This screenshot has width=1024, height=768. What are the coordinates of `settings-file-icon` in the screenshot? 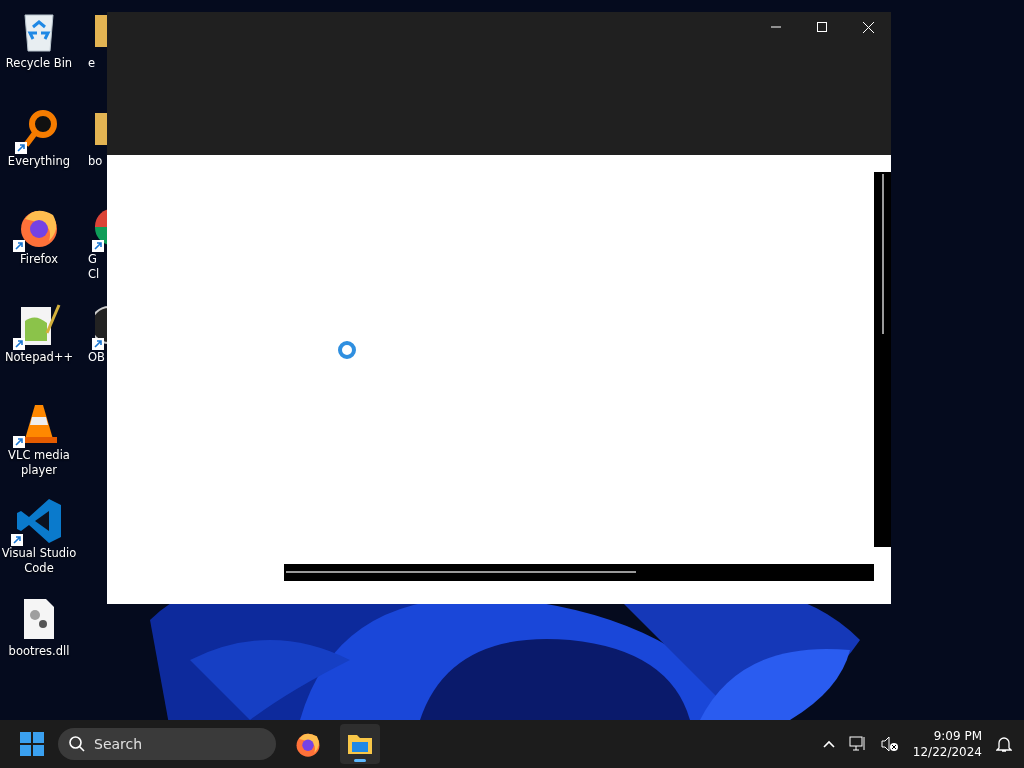 It's located at (39, 619).